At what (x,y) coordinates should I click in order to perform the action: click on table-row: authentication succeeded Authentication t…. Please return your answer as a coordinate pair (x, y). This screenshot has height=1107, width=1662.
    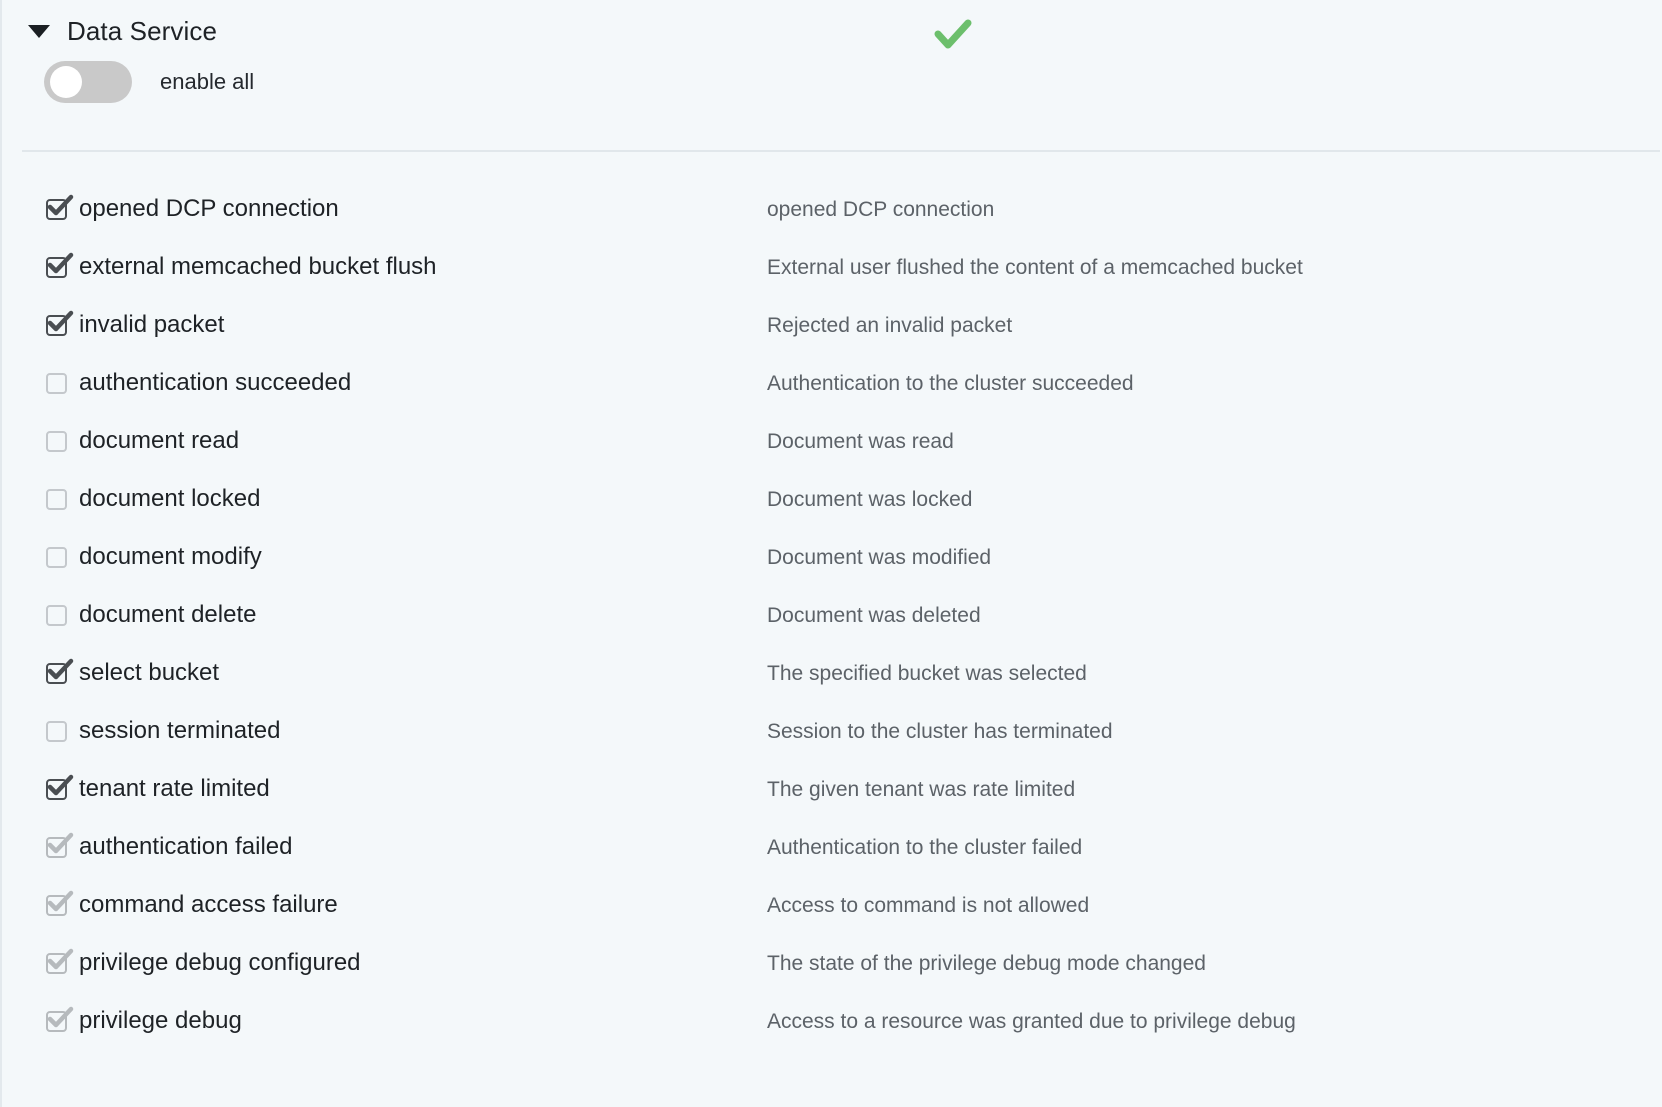
    Looking at the image, I should click on (832, 383).